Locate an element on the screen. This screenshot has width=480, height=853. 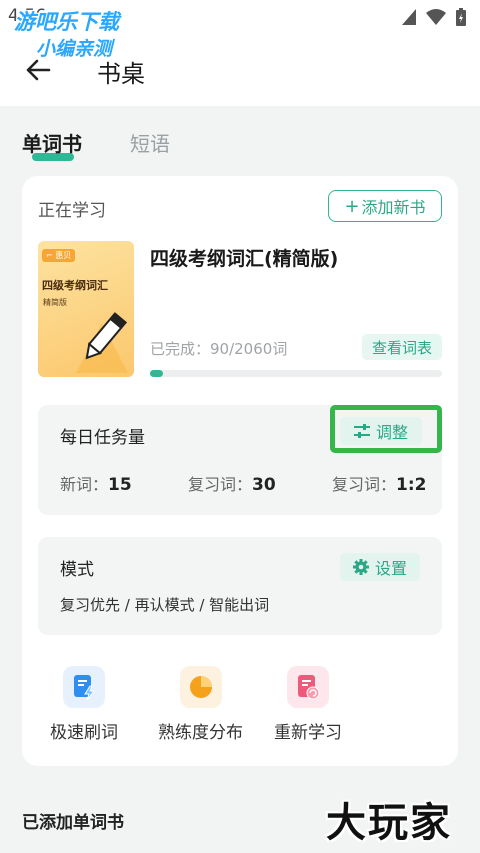
wifi-icon is located at coordinates (436, 17).